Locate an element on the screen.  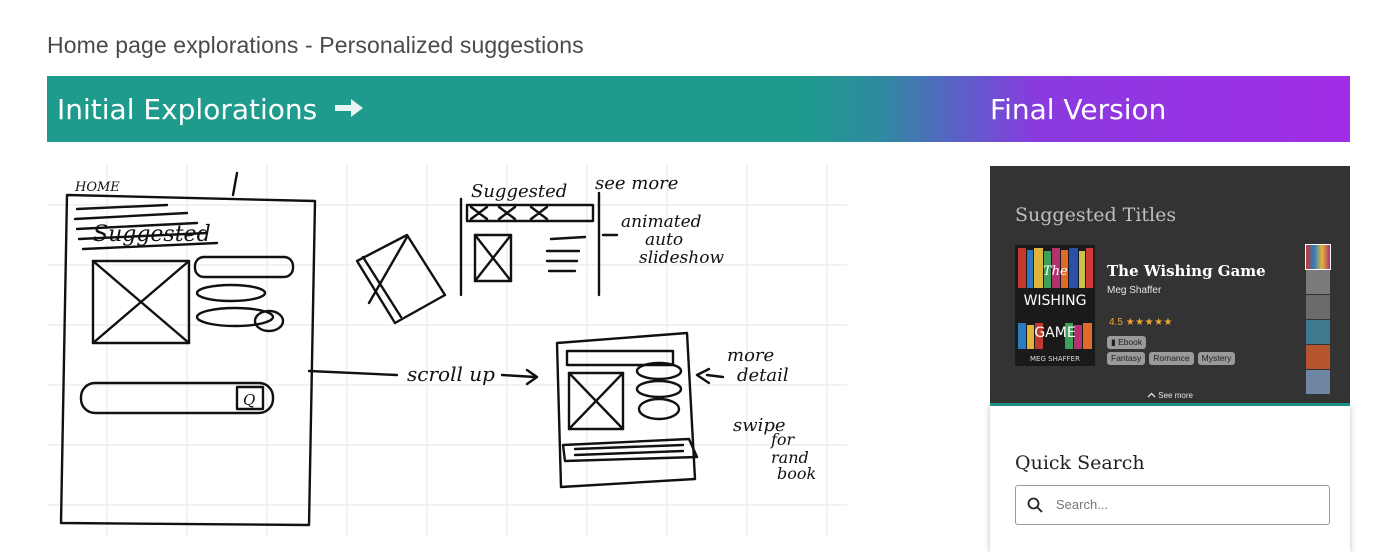
cover-text-the: The is located at coordinates (1055, 271).